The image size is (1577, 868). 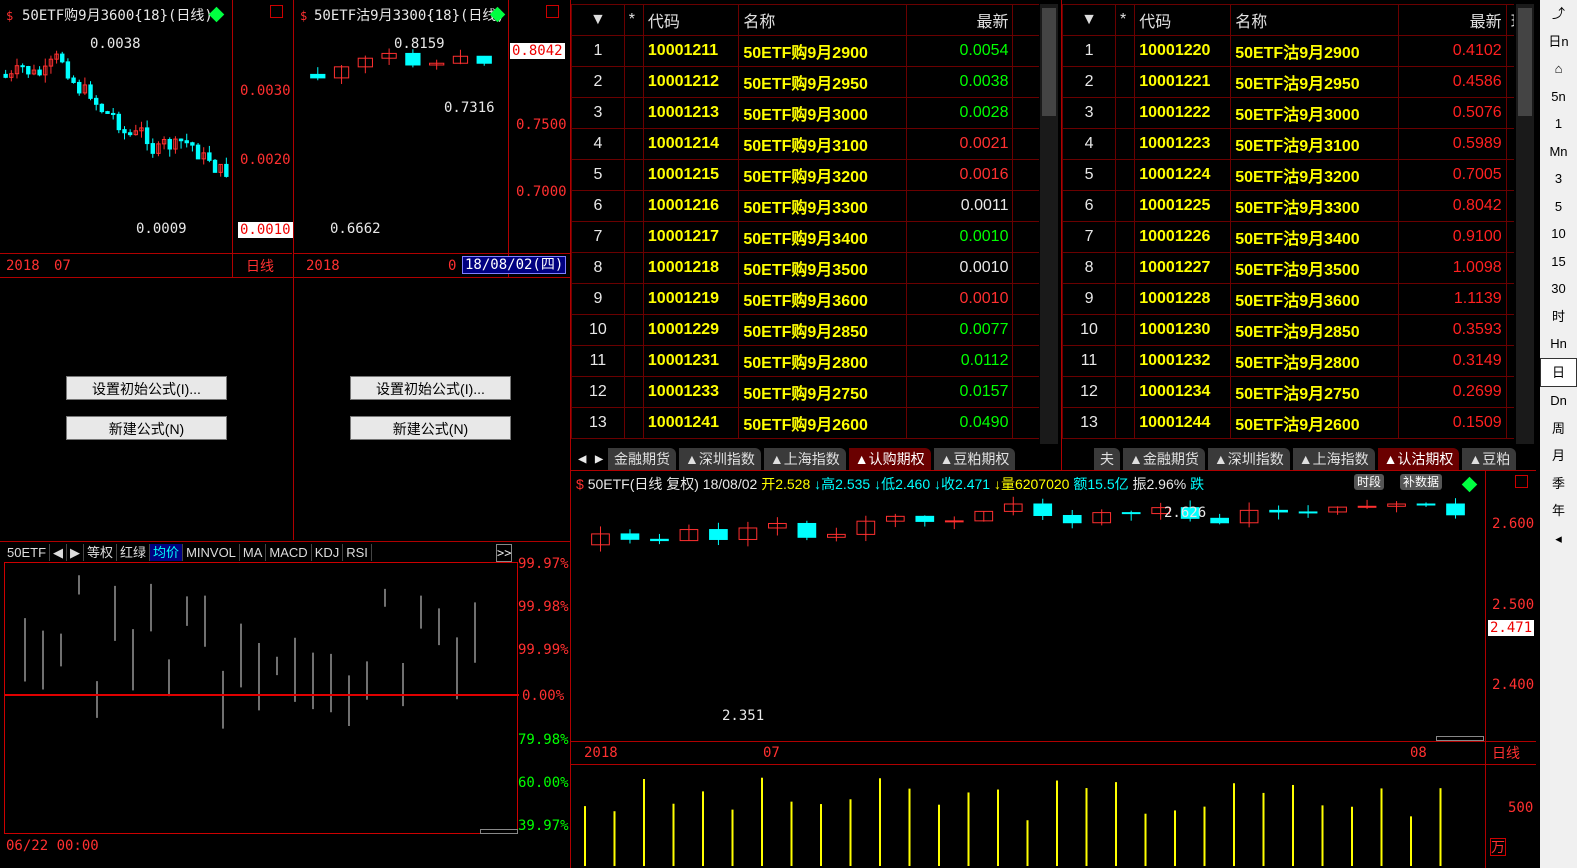 I want to click on table-row: 13 1000124150ETF购9月26000.049030, so click(x=805, y=423).